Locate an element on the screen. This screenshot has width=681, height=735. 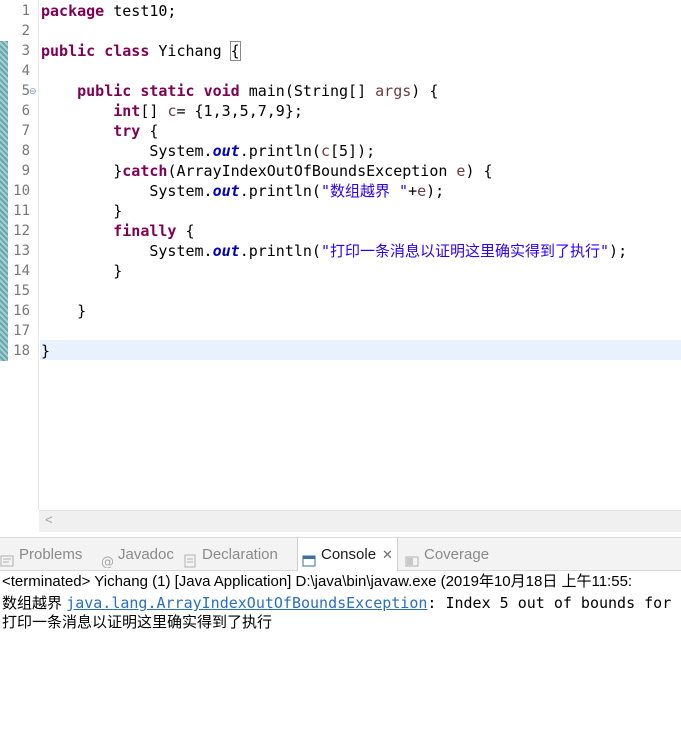
keyword-token: try is located at coordinates (127, 131).